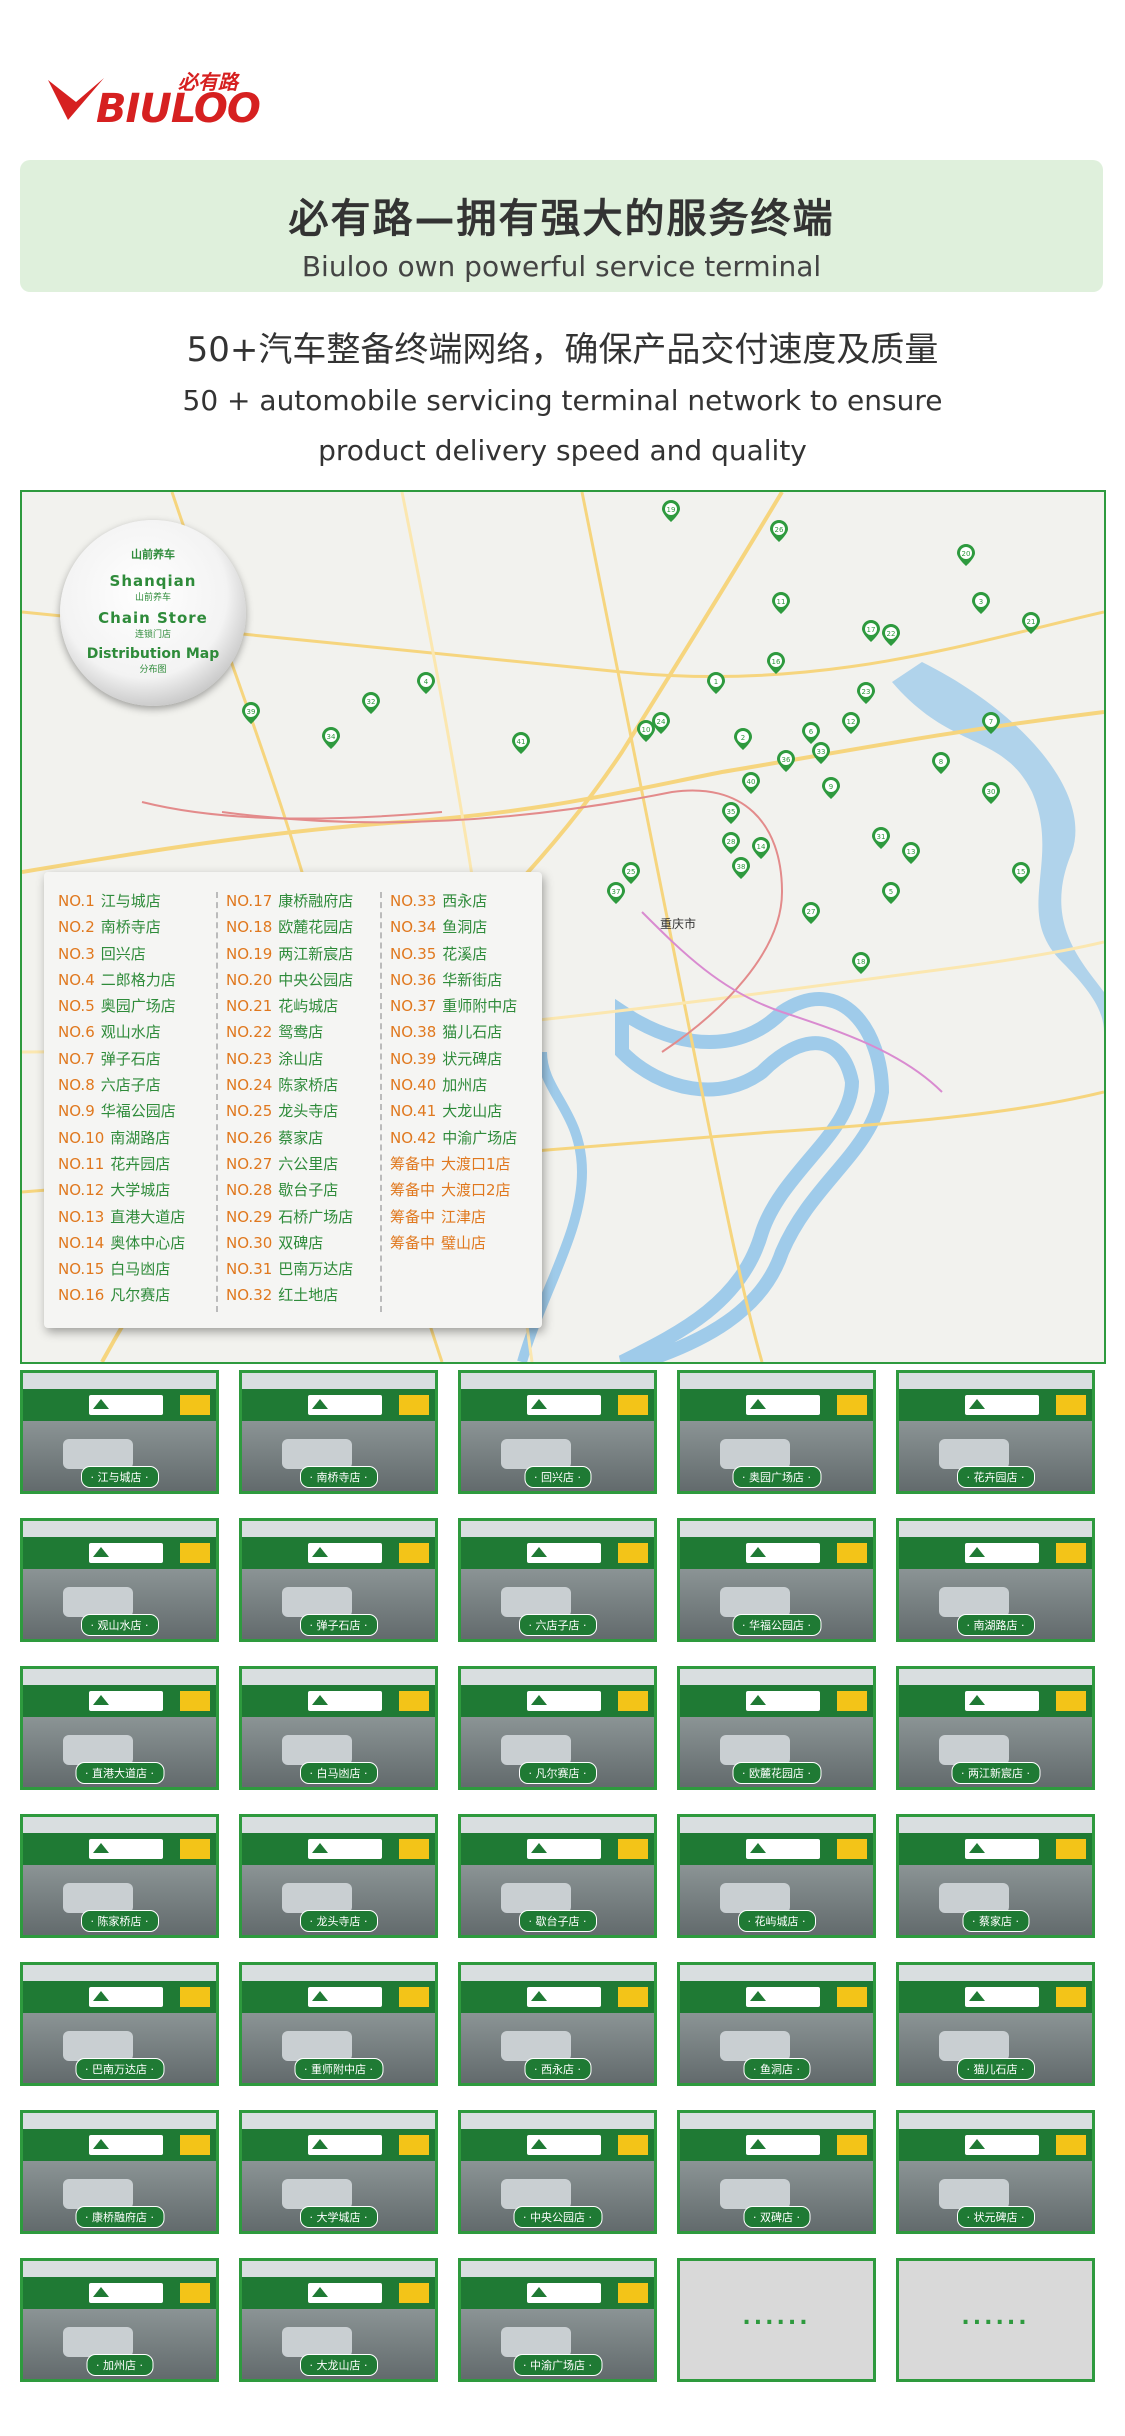 This screenshot has height=2436, width=1125. I want to click on store-pin-icon: 25, so click(631, 873).